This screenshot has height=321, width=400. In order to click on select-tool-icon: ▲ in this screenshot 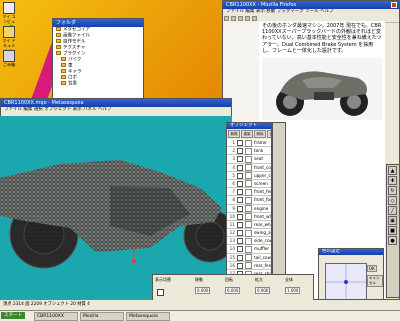, I will do `click(392, 170)`.